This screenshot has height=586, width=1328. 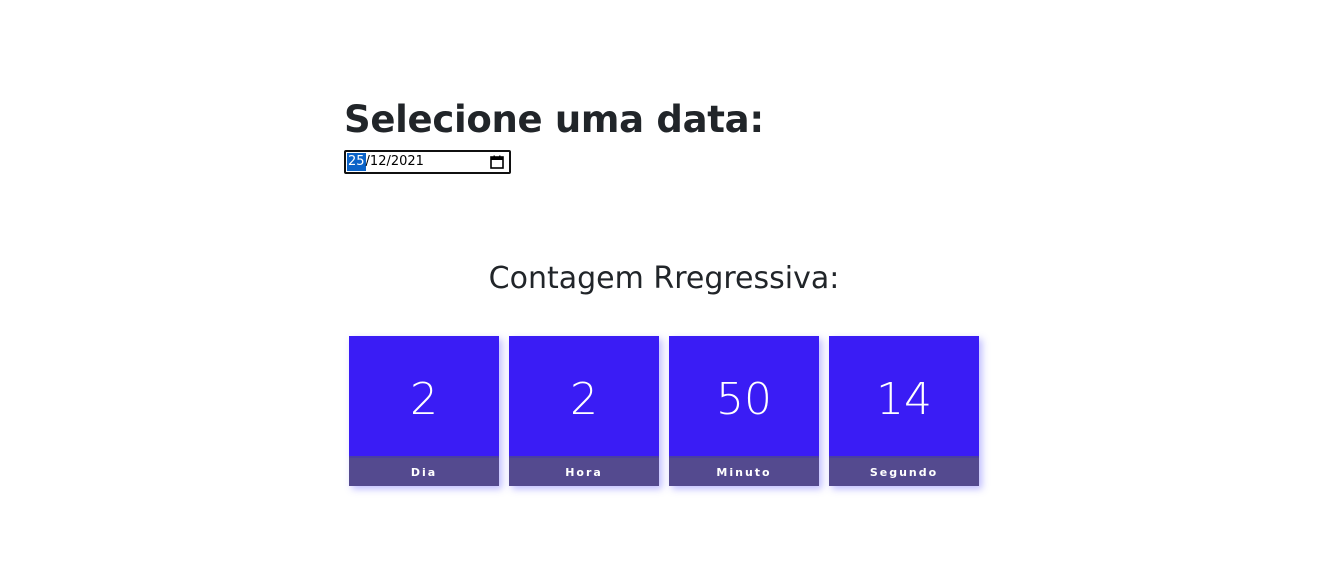 I want to click on page-title: Selecione uma data:, so click(x=554, y=119).